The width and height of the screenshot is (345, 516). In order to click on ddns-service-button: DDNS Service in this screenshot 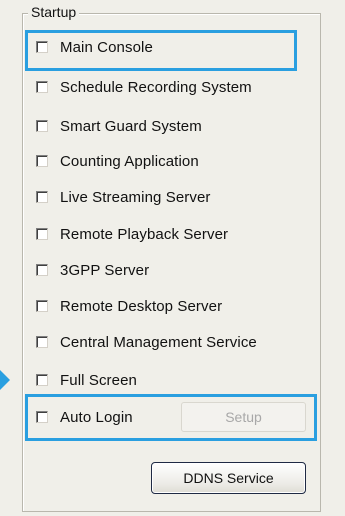, I will do `click(228, 478)`.